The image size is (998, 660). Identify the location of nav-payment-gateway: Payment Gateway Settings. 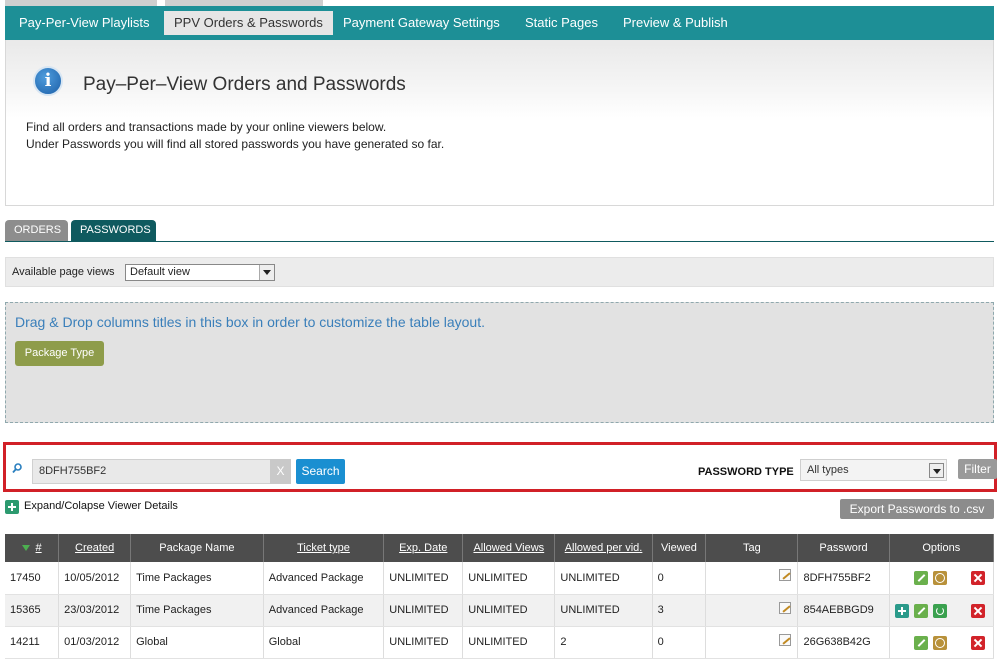
(421, 23).